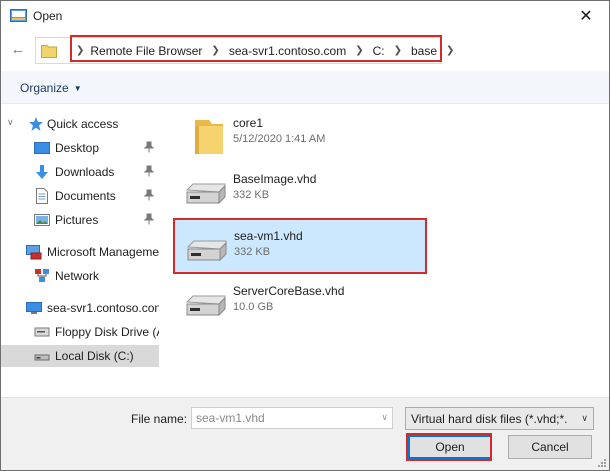 The width and height of the screenshot is (610, 471). What do you see at coordinates (42, 148) in the screenshot?
I see `desktop-icon` at bounding box center [42, 148].